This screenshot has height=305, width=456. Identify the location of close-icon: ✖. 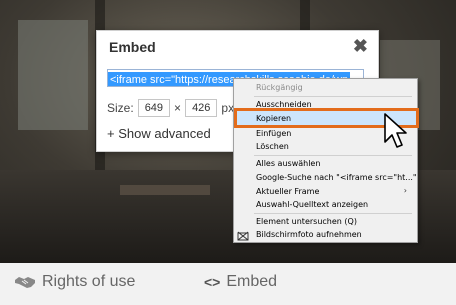
(360, 46).